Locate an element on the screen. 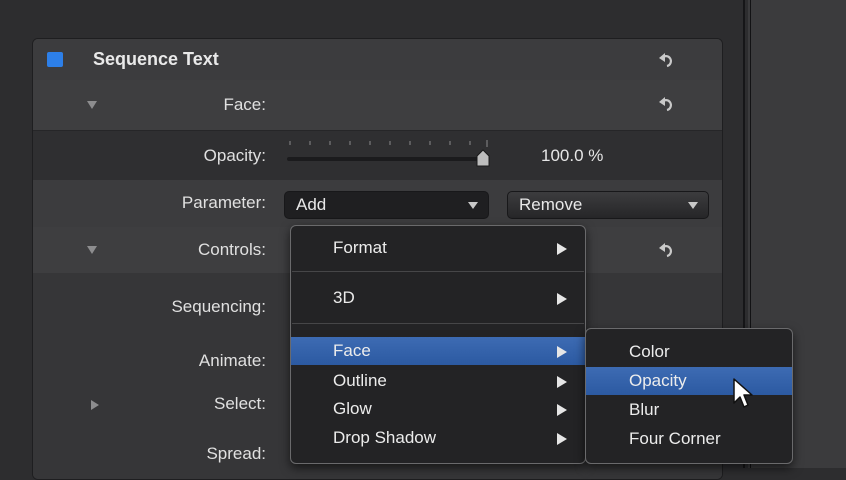 The width and height of the screenshot is (846, 480). menu-item-label: Outline is located at coordinates (360, 380).